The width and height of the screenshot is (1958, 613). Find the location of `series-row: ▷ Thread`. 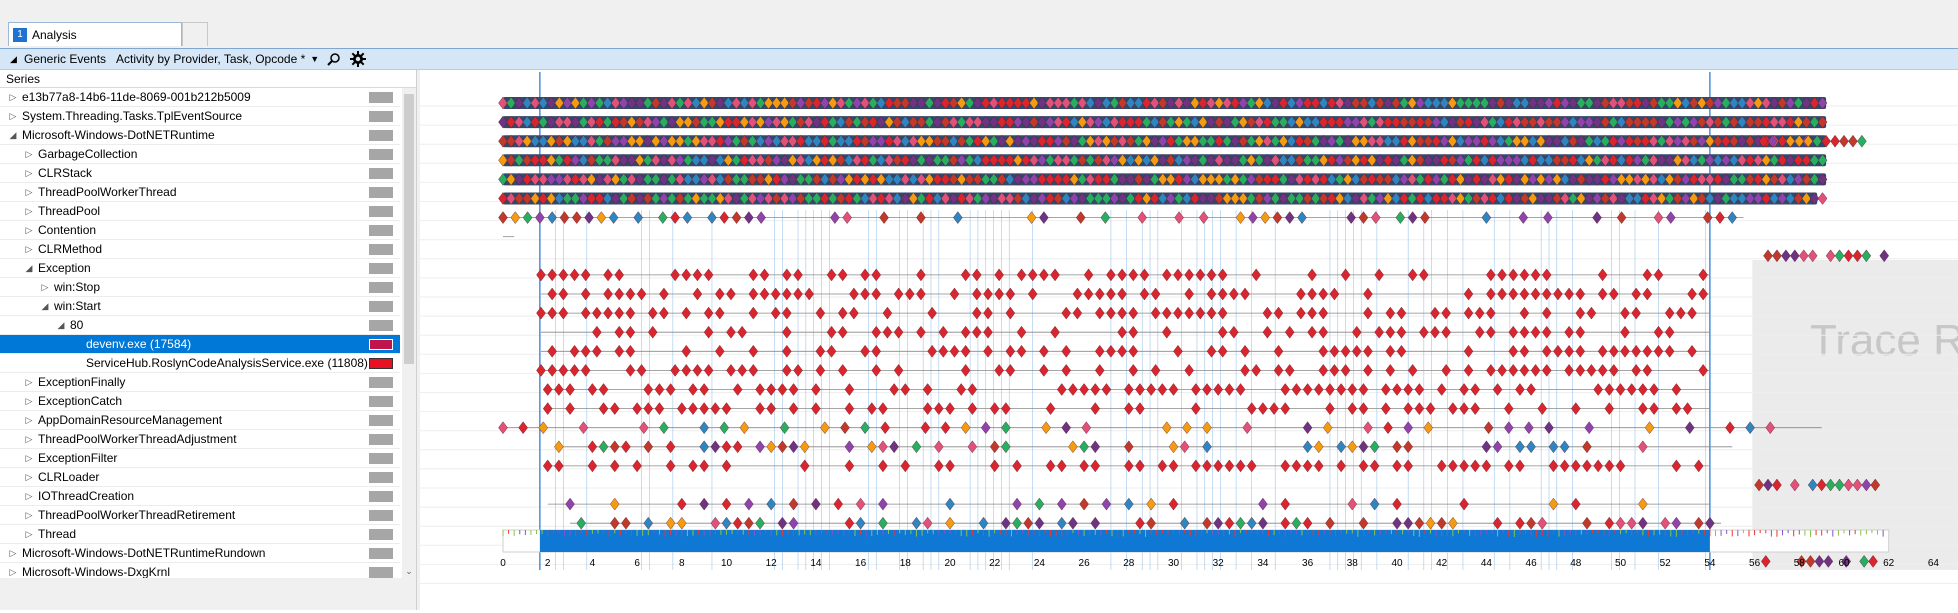

series-row: ▷ Thread is located at coordinates (200, 534).